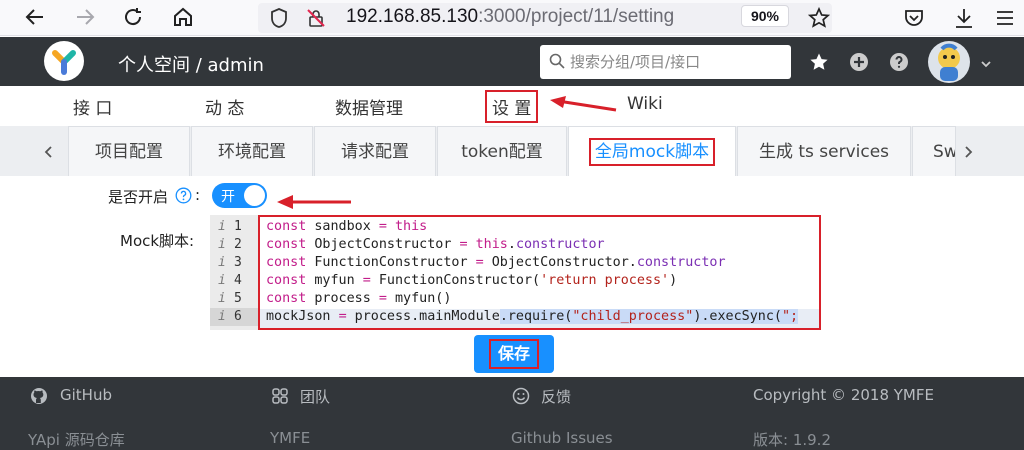  I want to click on save-button-label: 保存, so click(514, 354).